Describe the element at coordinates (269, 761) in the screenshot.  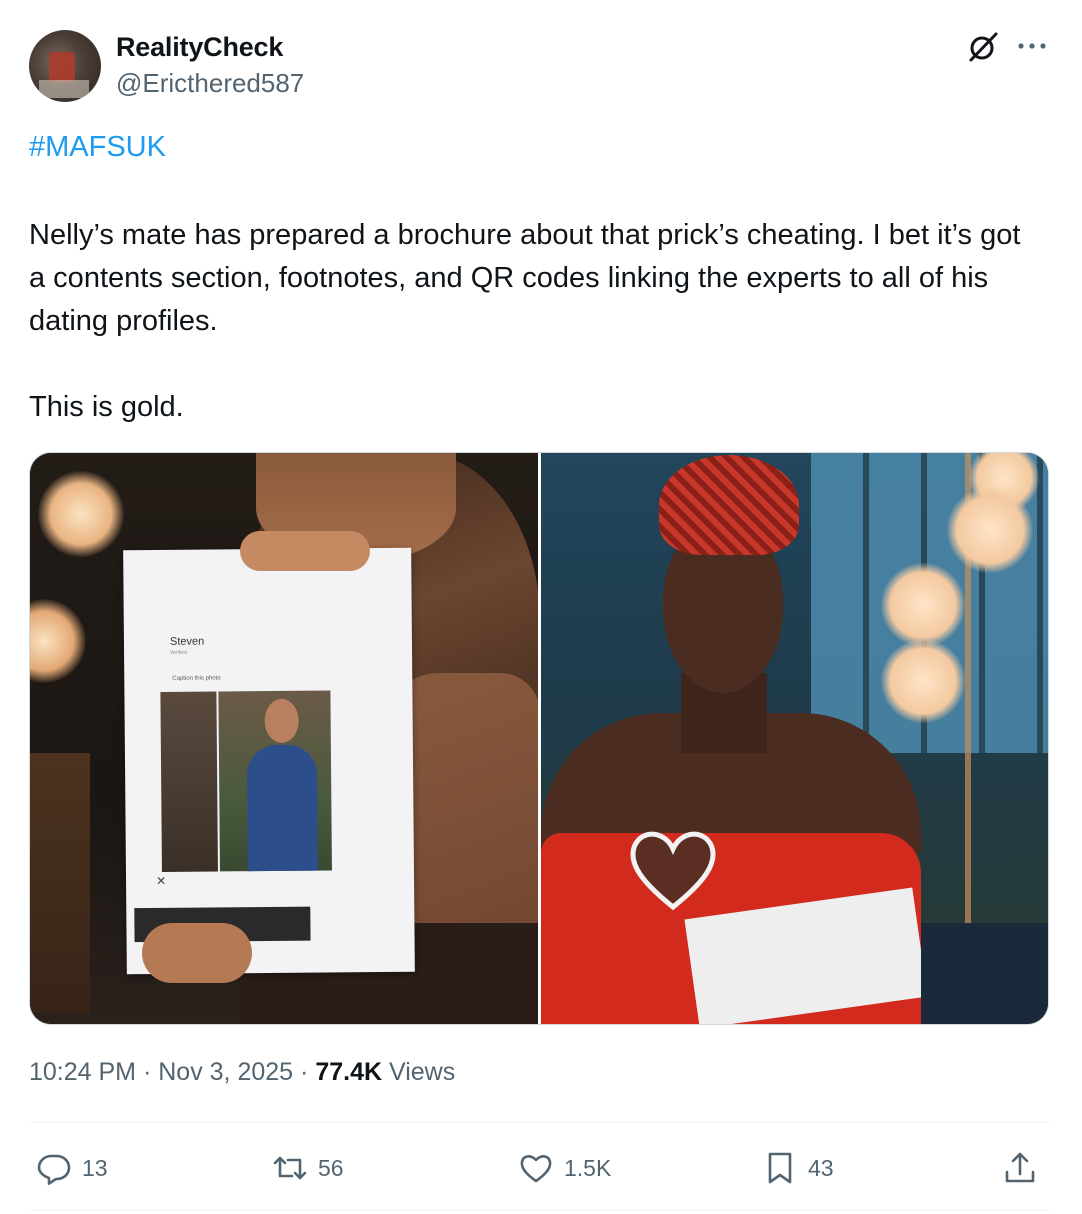
I see `brochure-paper: Steven Verified Caption this photo ✕` at that location.